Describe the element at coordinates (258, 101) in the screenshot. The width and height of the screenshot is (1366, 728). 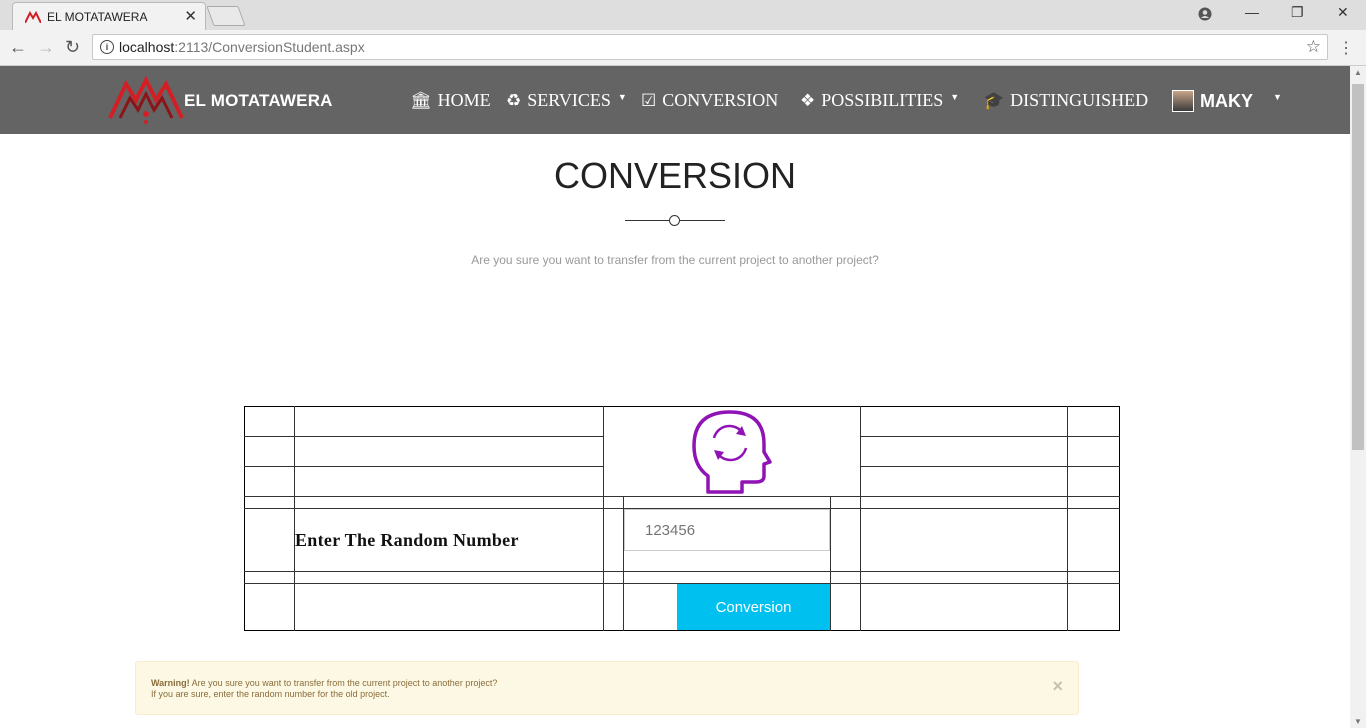
I see `brand-name: EL MOTATAWERA` at that location.